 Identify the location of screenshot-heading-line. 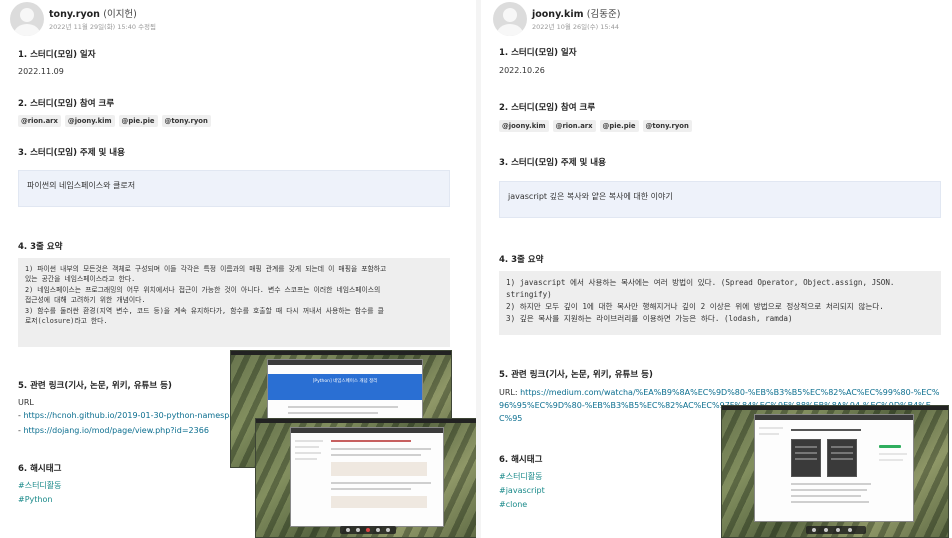
(371, 441).